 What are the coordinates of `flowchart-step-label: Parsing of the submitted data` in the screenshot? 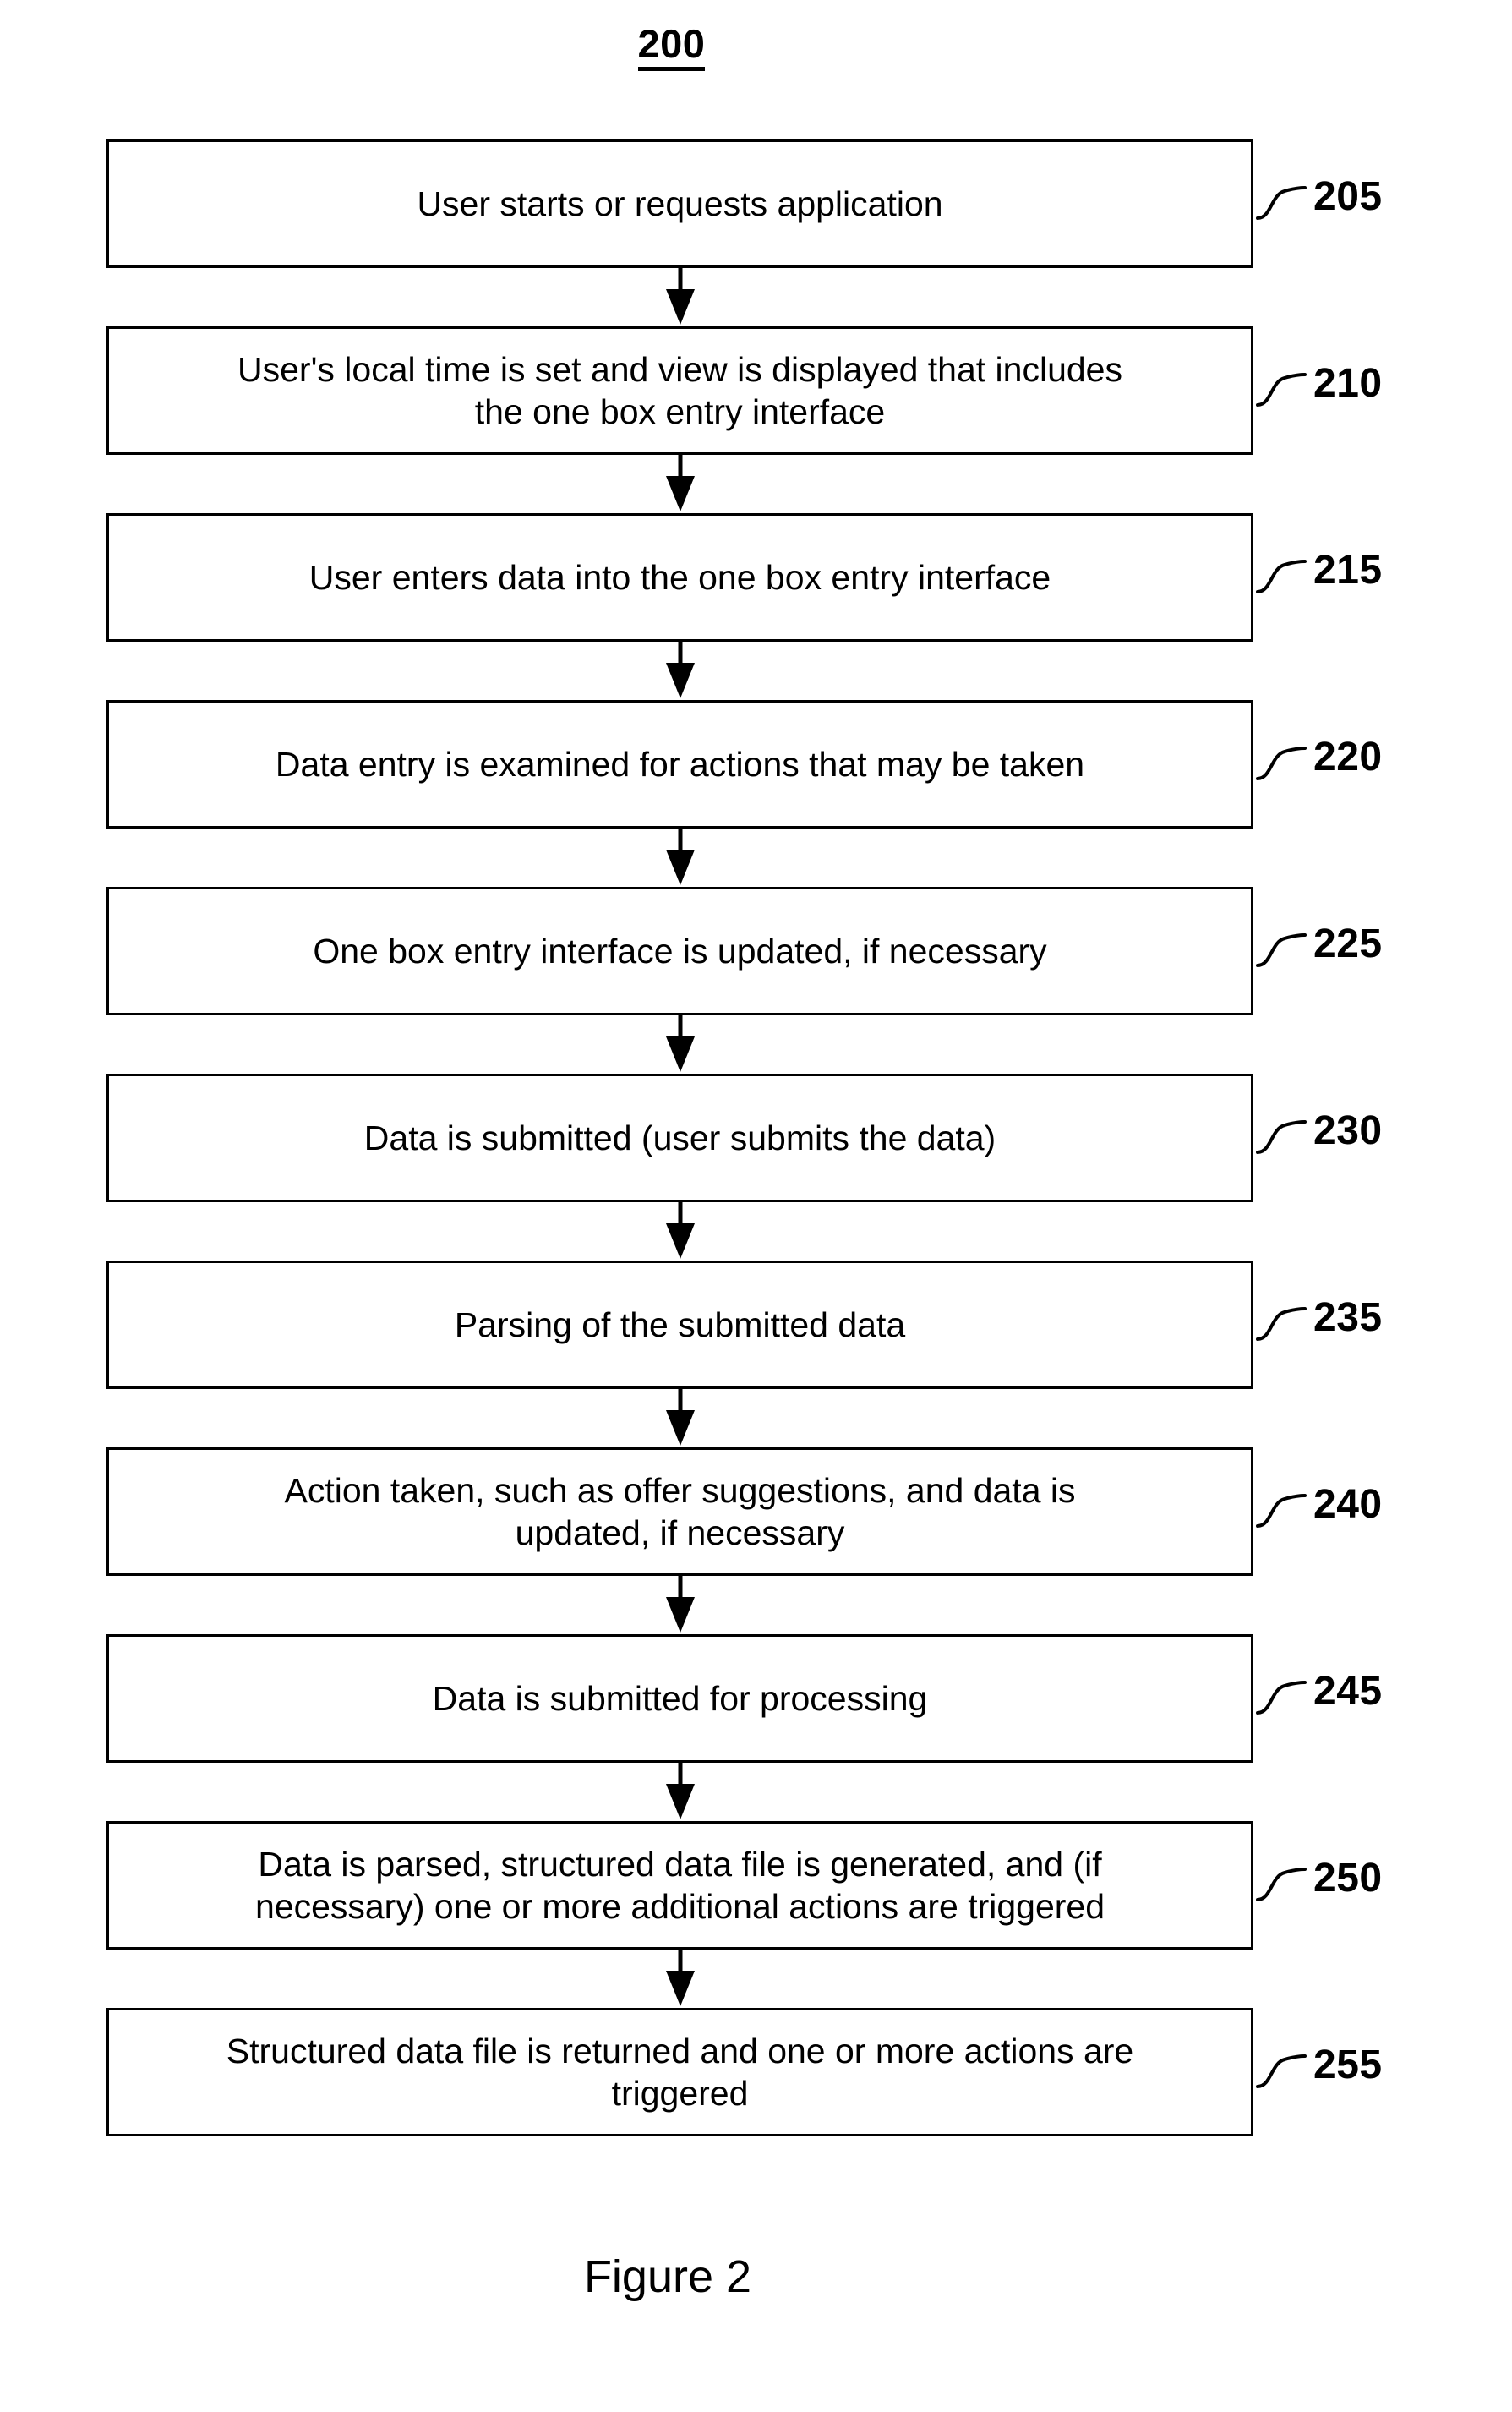 It's located at (680, 1324).